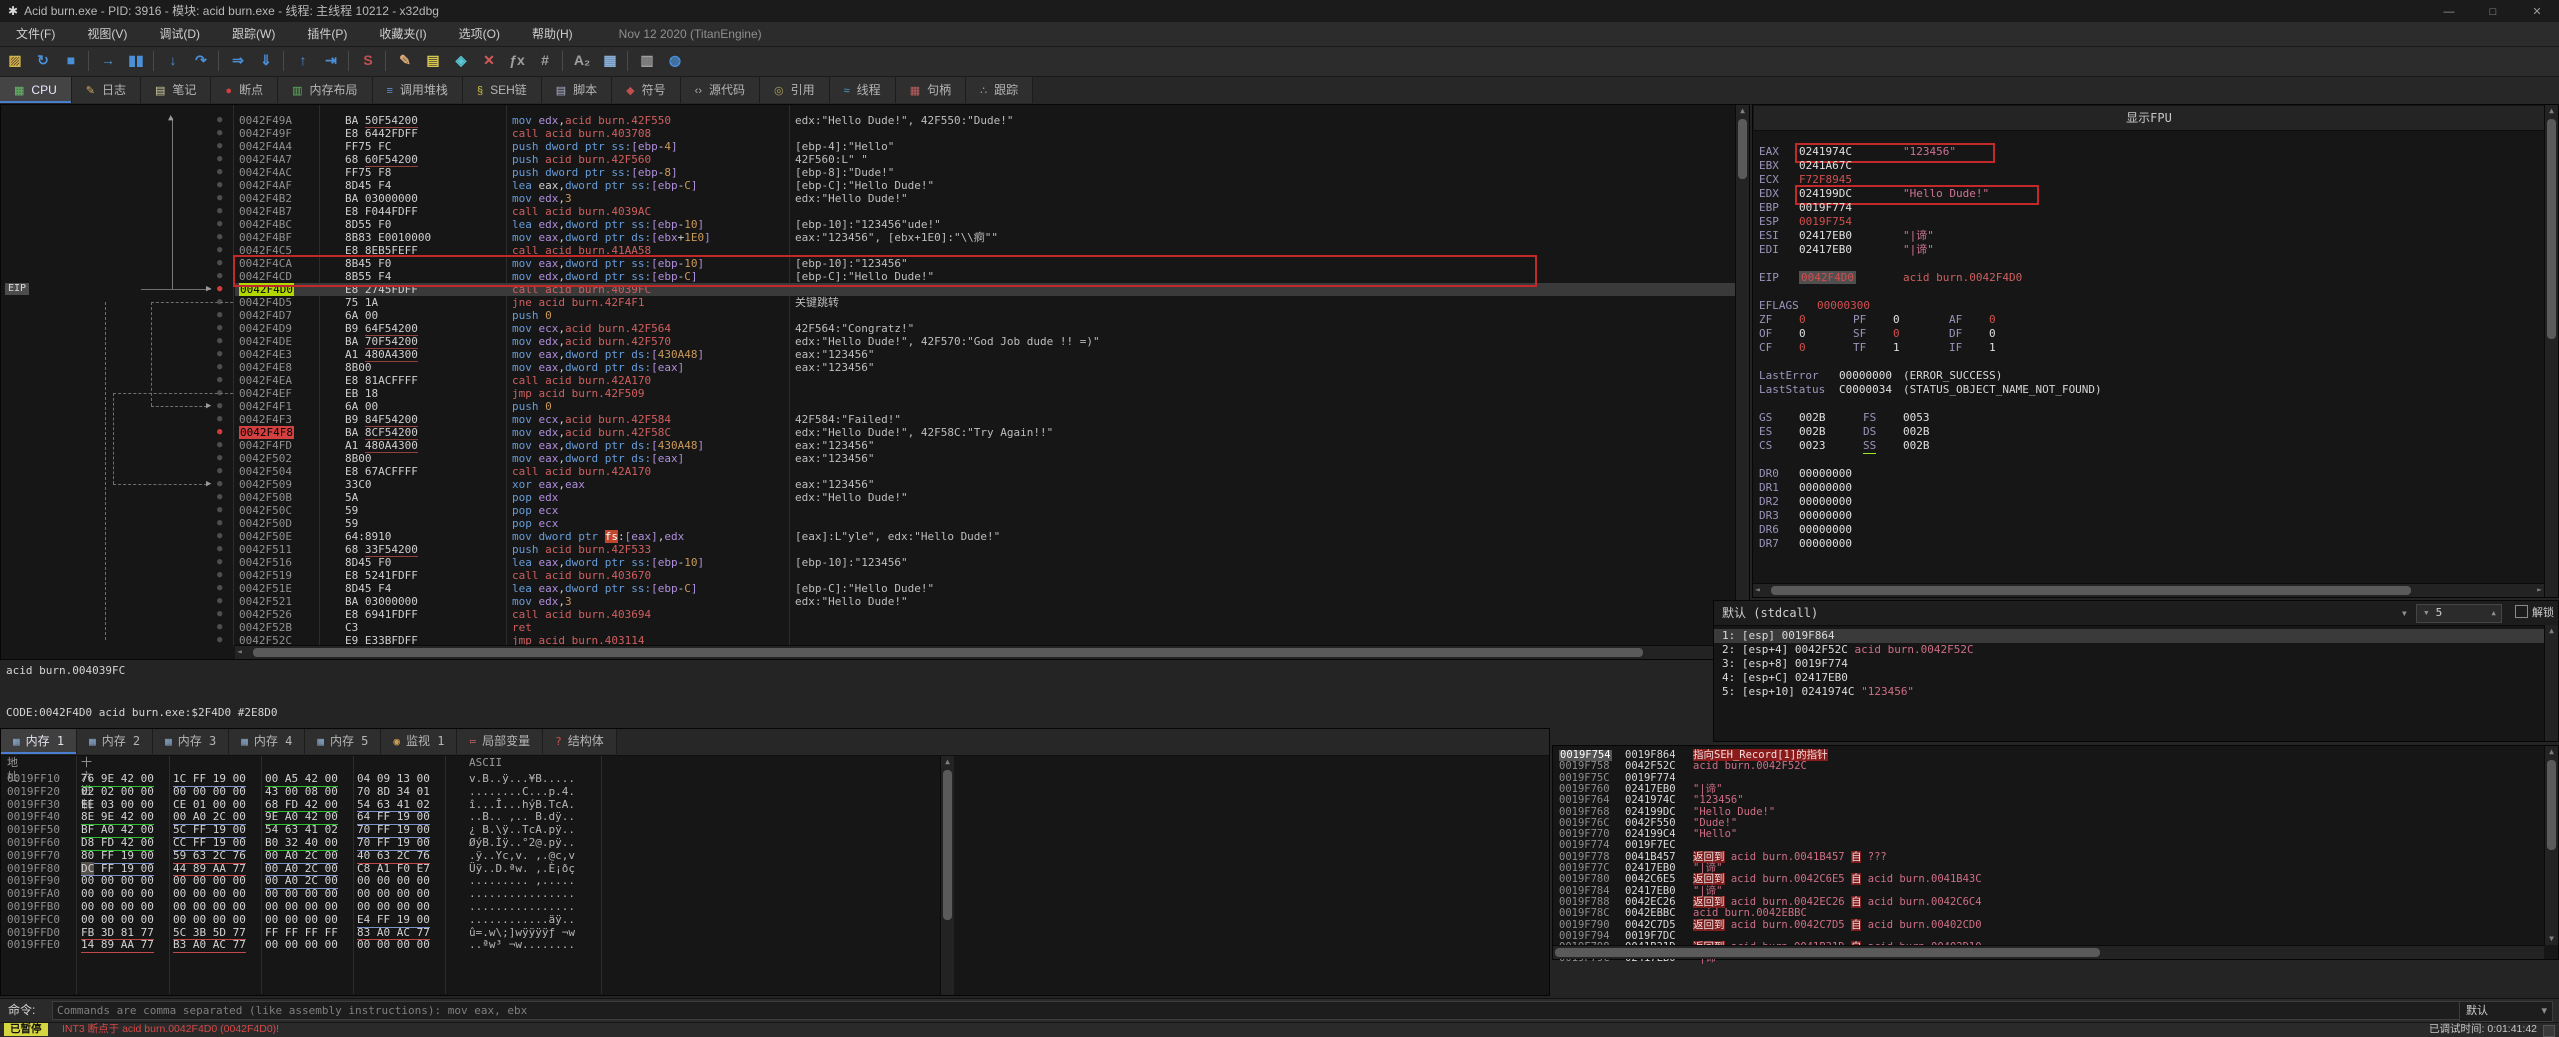  I want to click on register-row: DR6 00000000, so click(2143, 530).